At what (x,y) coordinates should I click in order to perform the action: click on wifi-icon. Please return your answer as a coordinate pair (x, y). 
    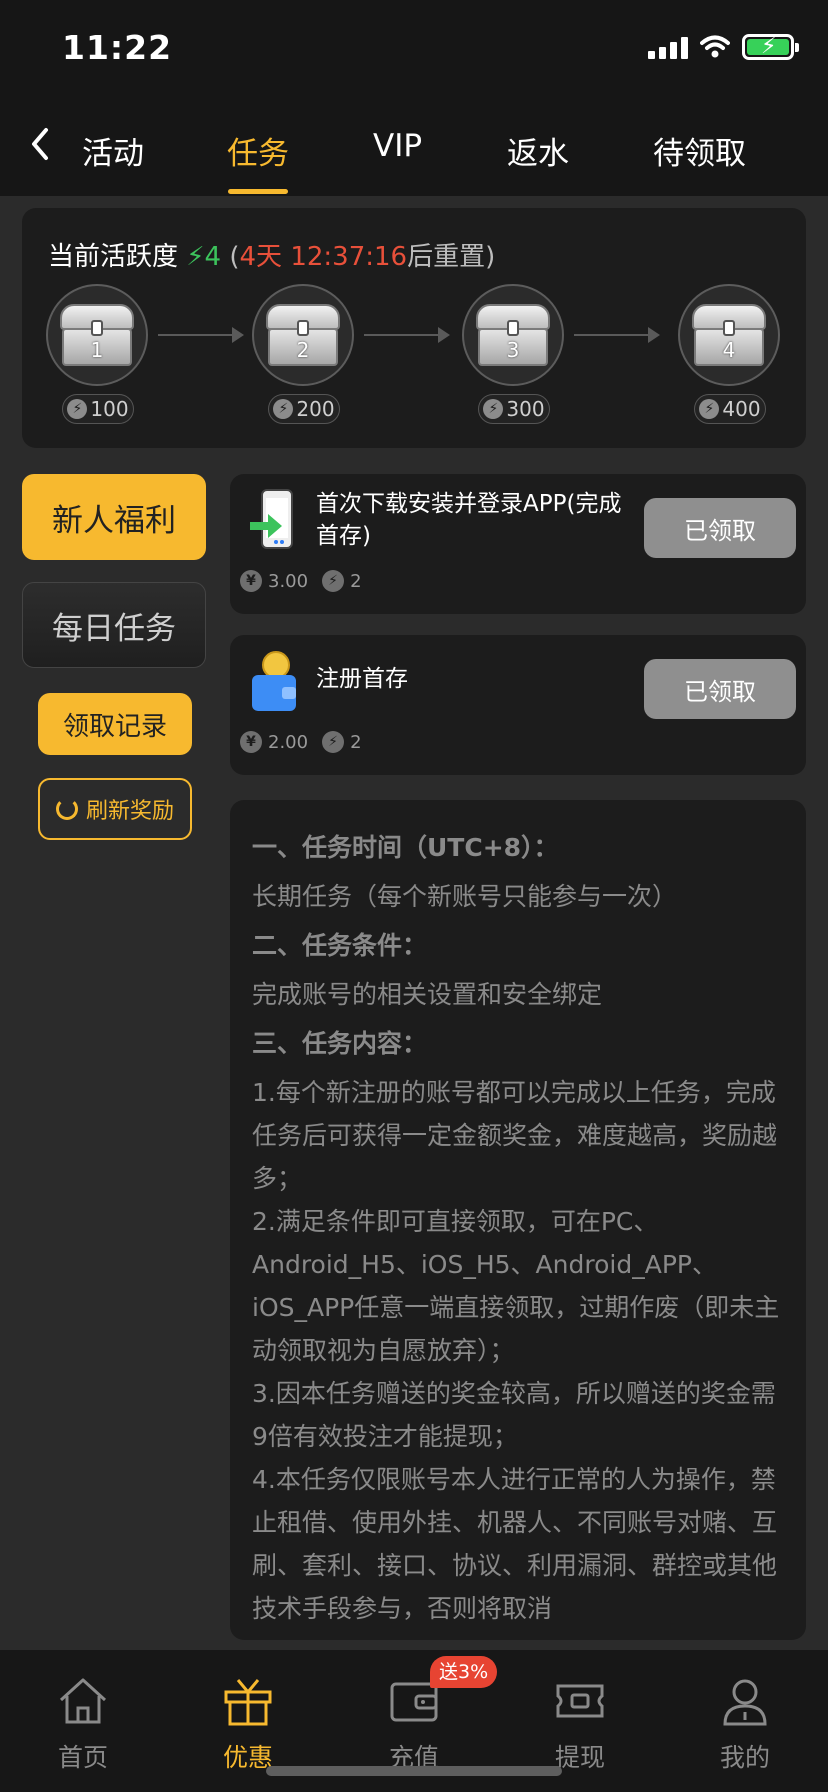
    Looking at the image, I should click on (715, 46).